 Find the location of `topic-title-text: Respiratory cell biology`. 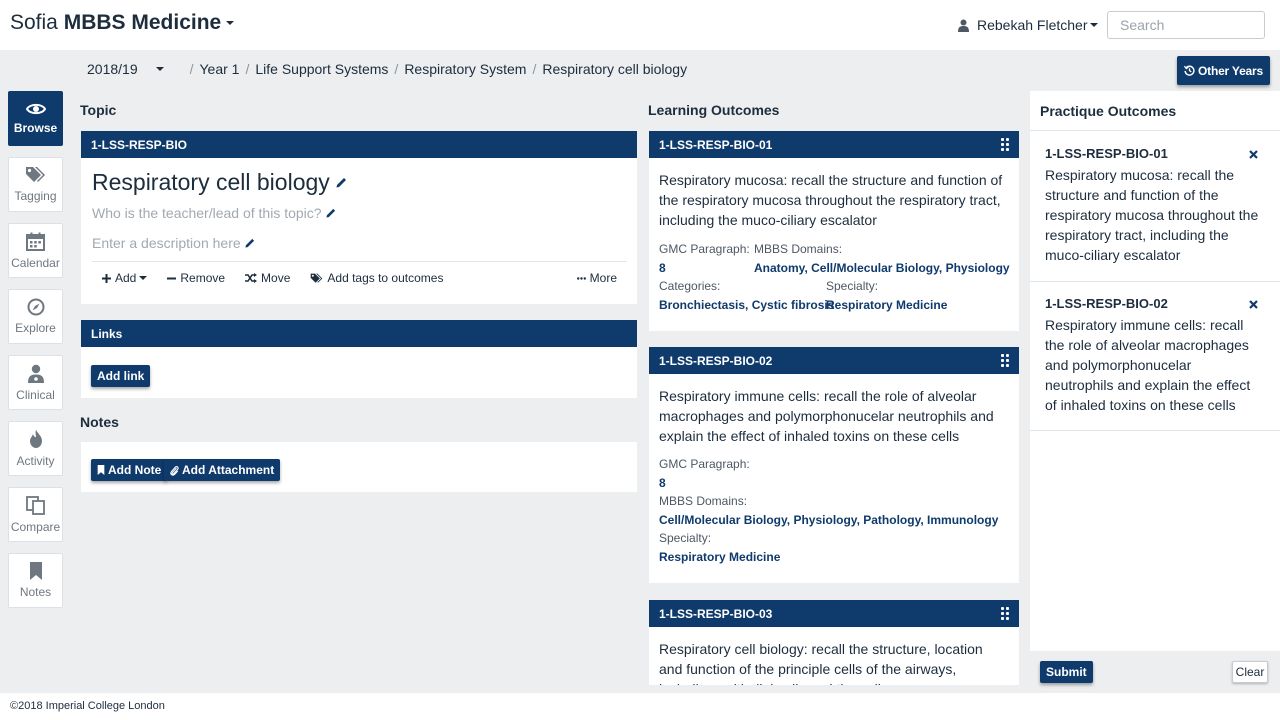

topic-title-text: Respiratory cell biology is located at coordinates (211, 182).